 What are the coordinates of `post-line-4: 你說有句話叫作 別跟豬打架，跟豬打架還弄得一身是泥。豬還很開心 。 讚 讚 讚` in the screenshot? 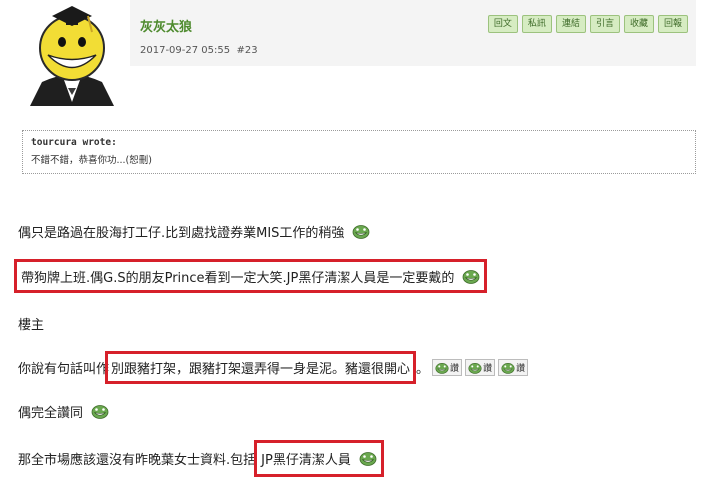 It's located at (273, 367).